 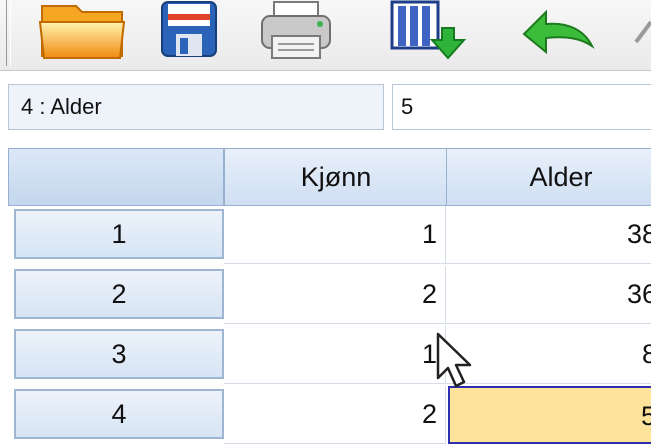 I want to click on open-button, so click(x=82, y=31).